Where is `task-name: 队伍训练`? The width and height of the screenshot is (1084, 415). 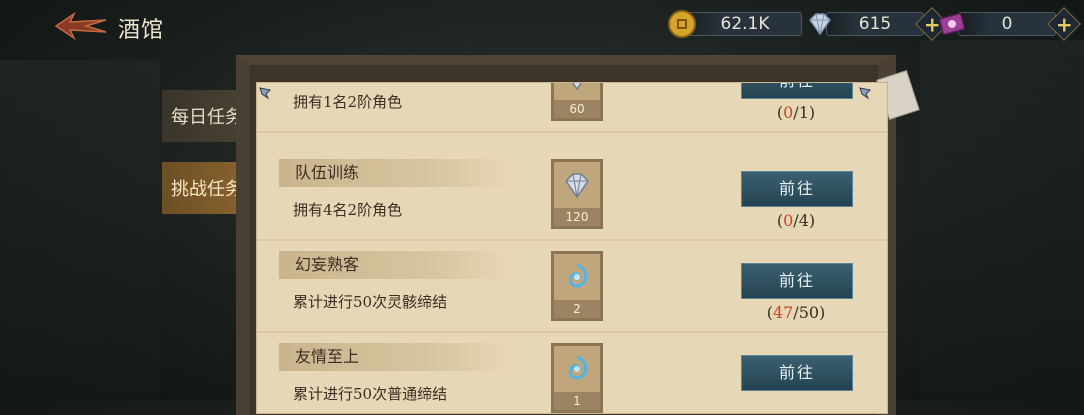
task-name: 队伍训练 is located at coordinates (394, 173).